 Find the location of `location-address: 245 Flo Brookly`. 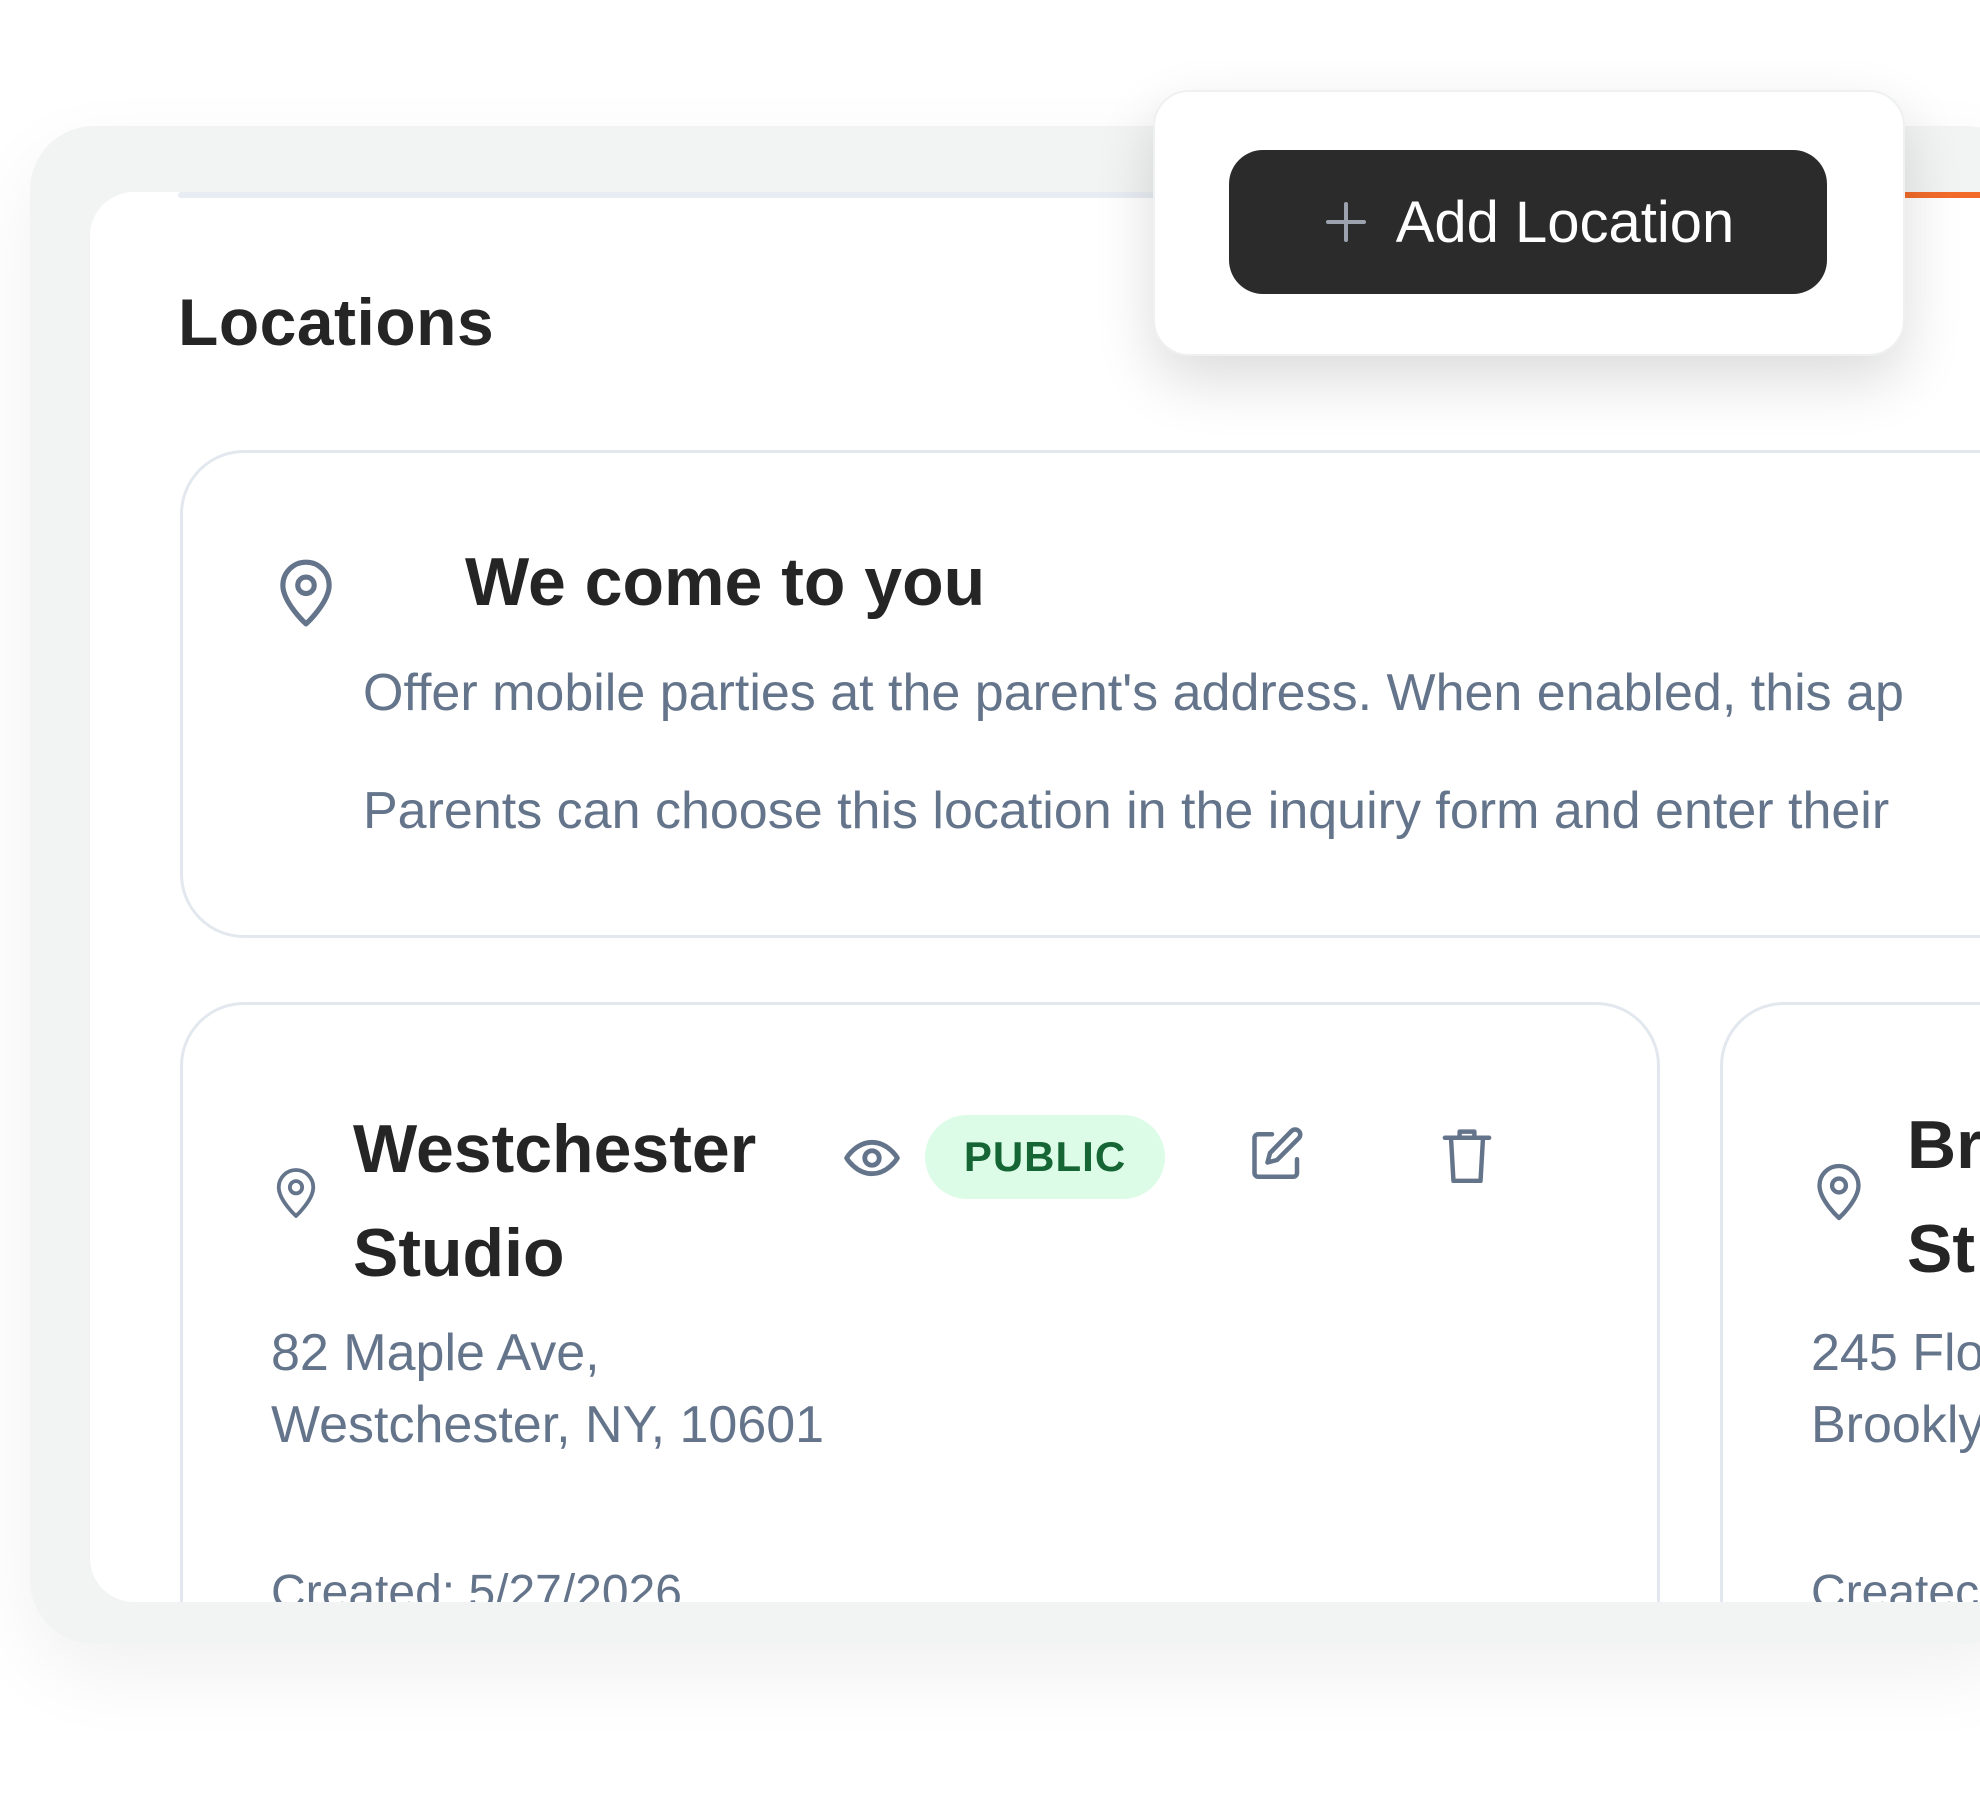

location-address: 245 Flo Brookly is located at coordinates (1895, 1389).